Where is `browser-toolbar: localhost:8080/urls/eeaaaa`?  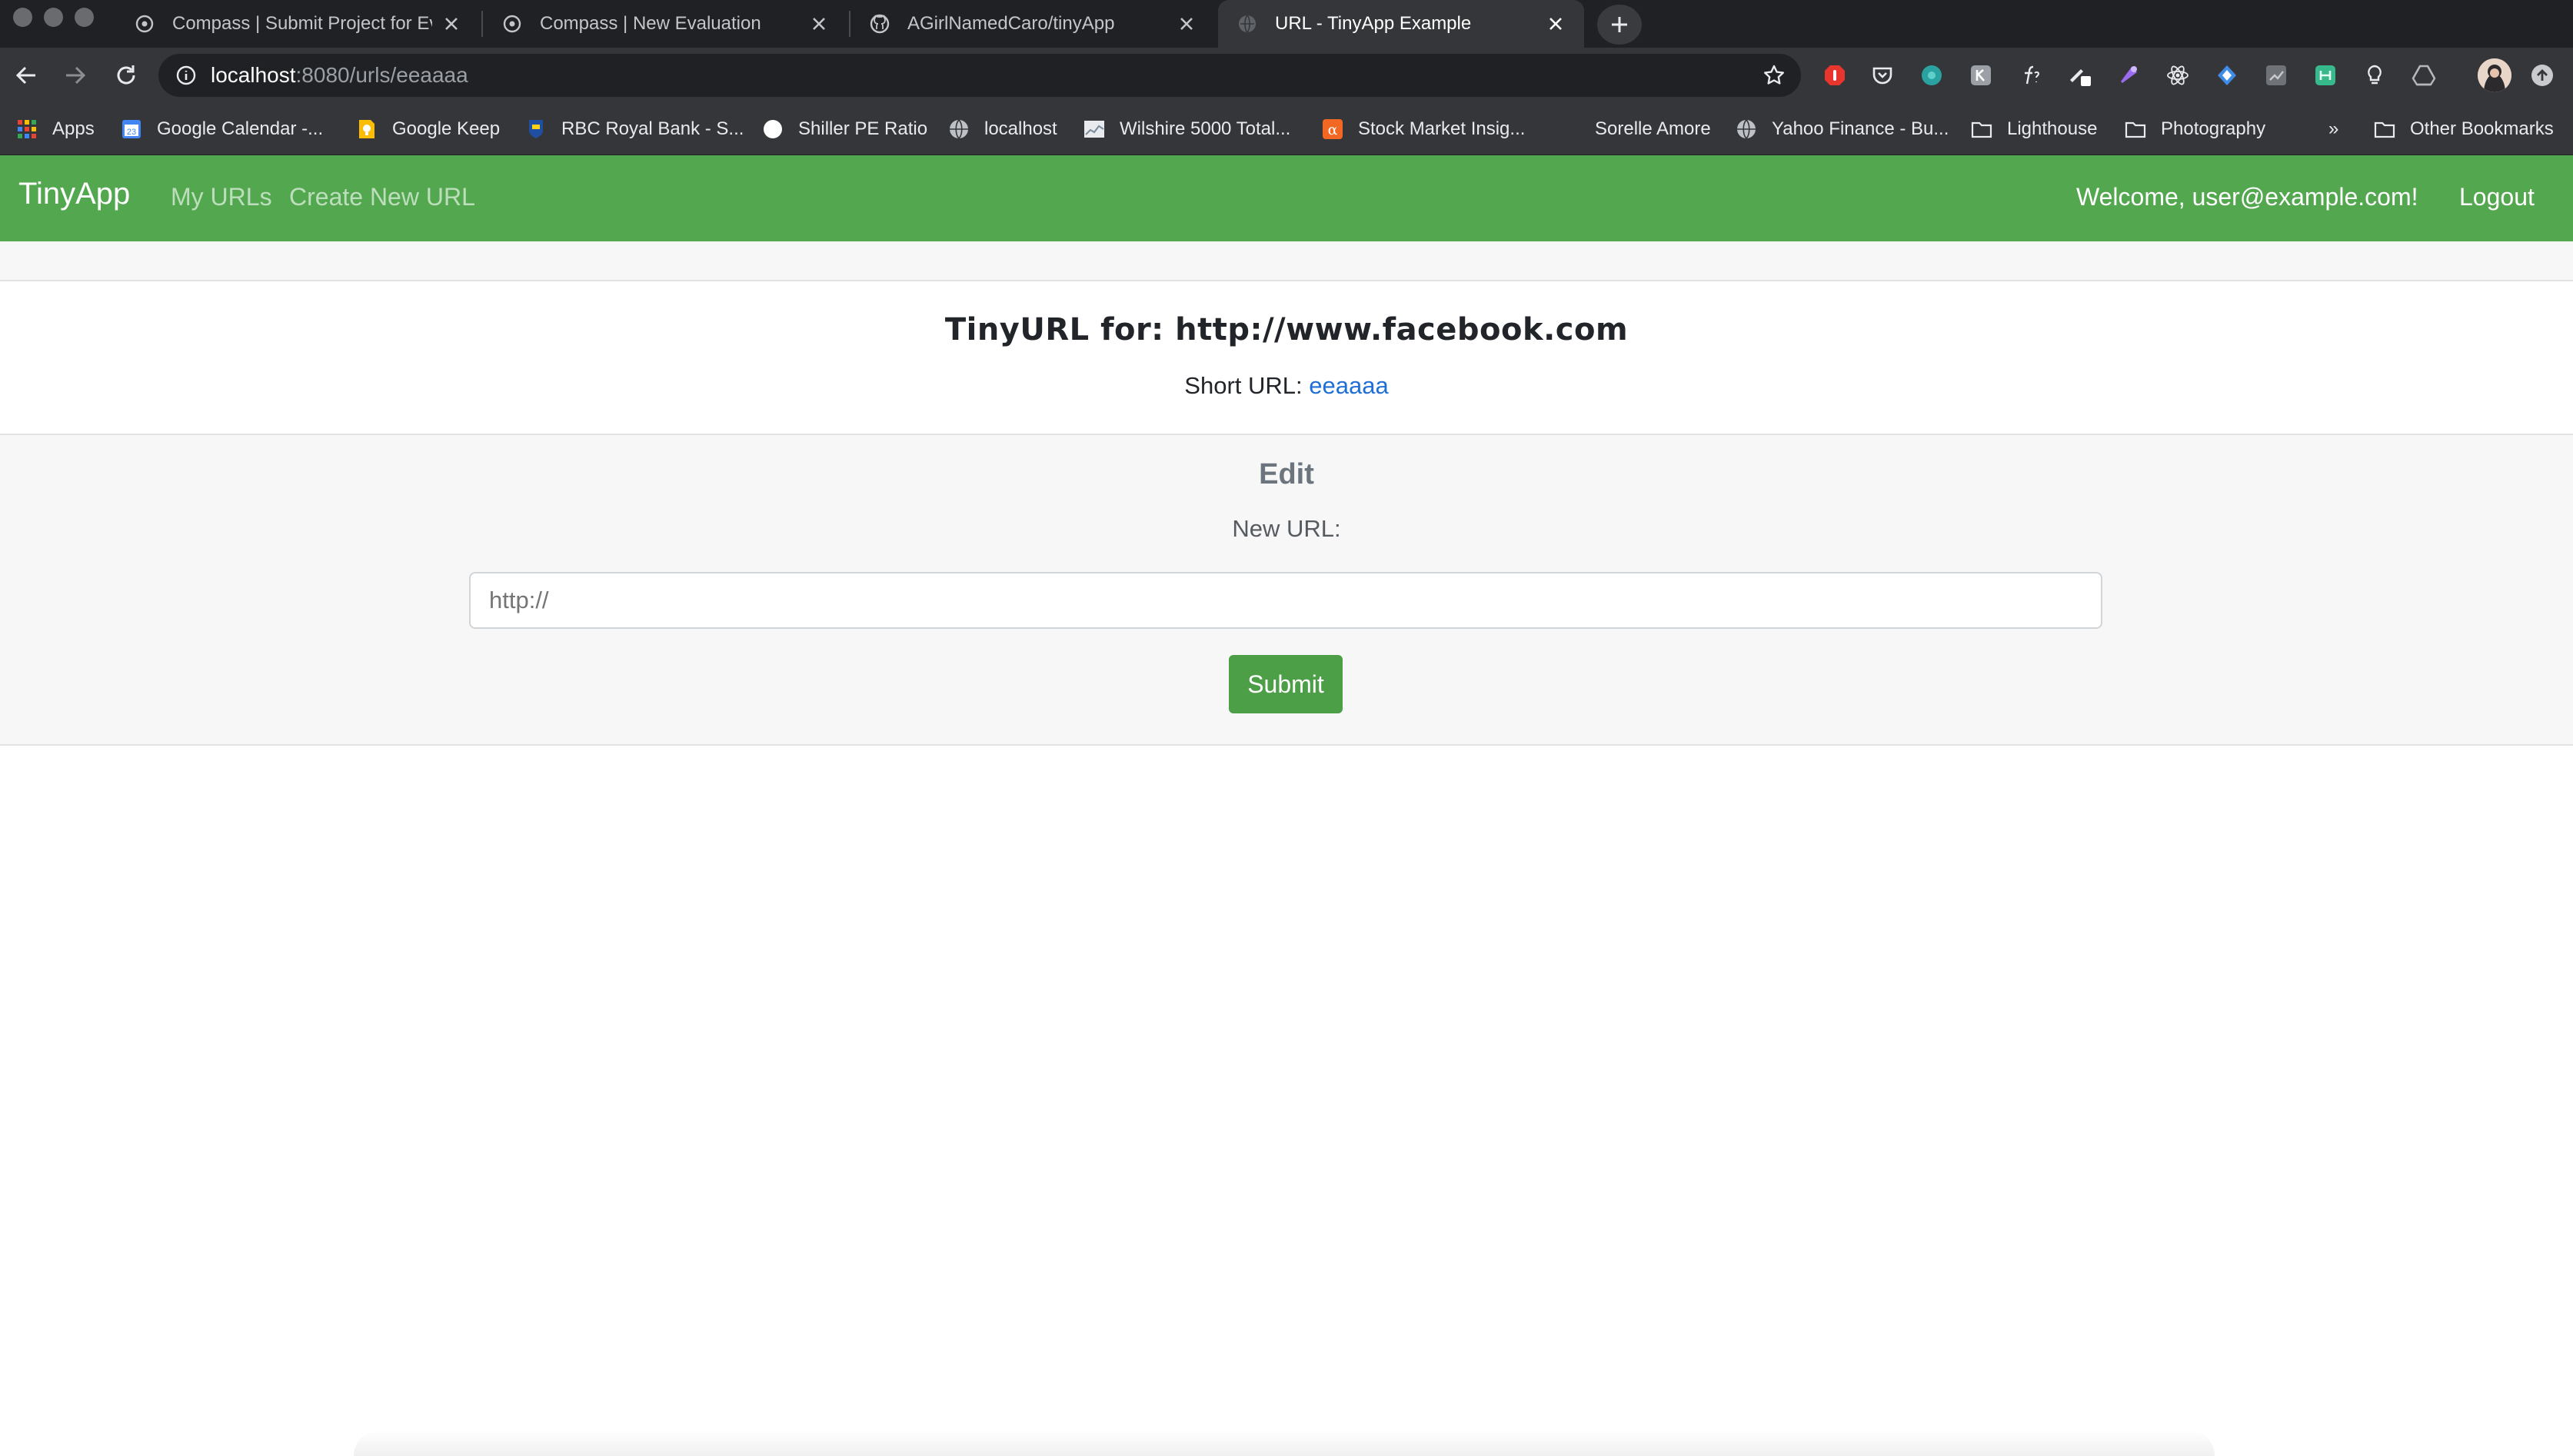 browser-toolbar: localhost:8080/urls/eeaaaa is located at coordinates (1287, 76).